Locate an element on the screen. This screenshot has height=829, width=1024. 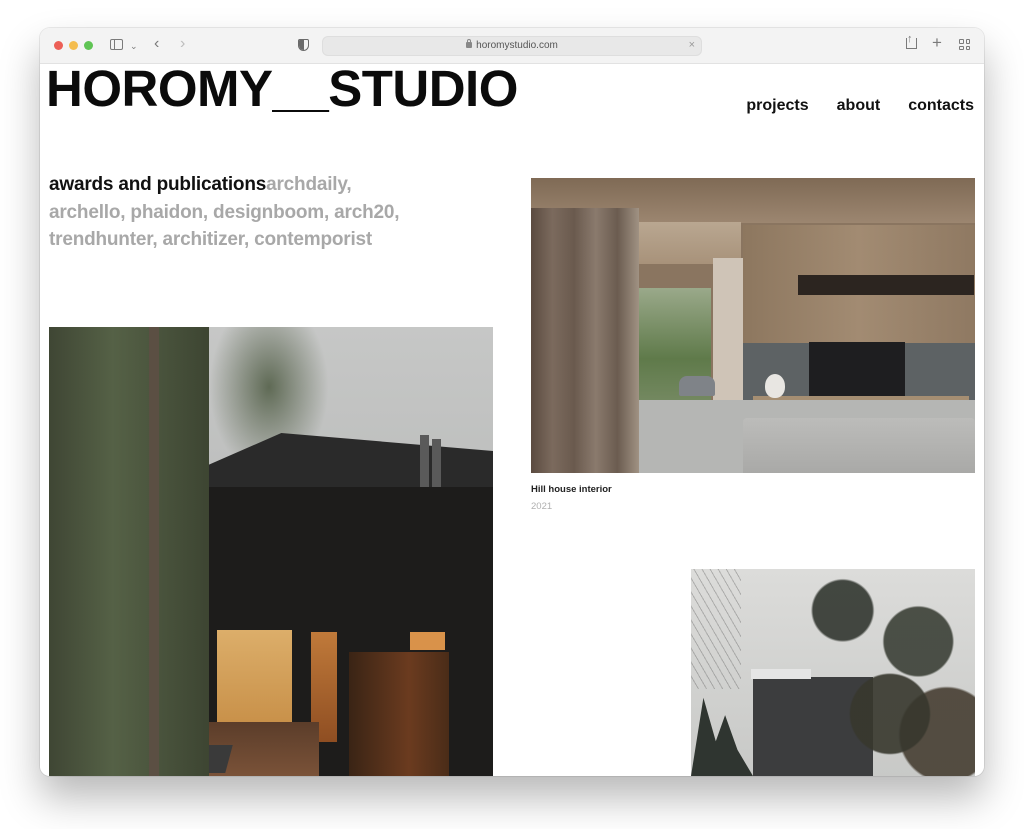
lock-icon is located at coordinates (469, 43).